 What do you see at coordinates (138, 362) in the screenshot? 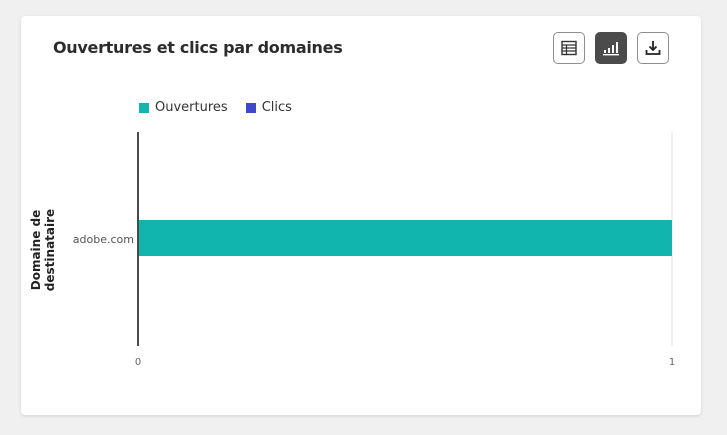
I see `x-tick-label: 0` at bounding box center [138, 362].